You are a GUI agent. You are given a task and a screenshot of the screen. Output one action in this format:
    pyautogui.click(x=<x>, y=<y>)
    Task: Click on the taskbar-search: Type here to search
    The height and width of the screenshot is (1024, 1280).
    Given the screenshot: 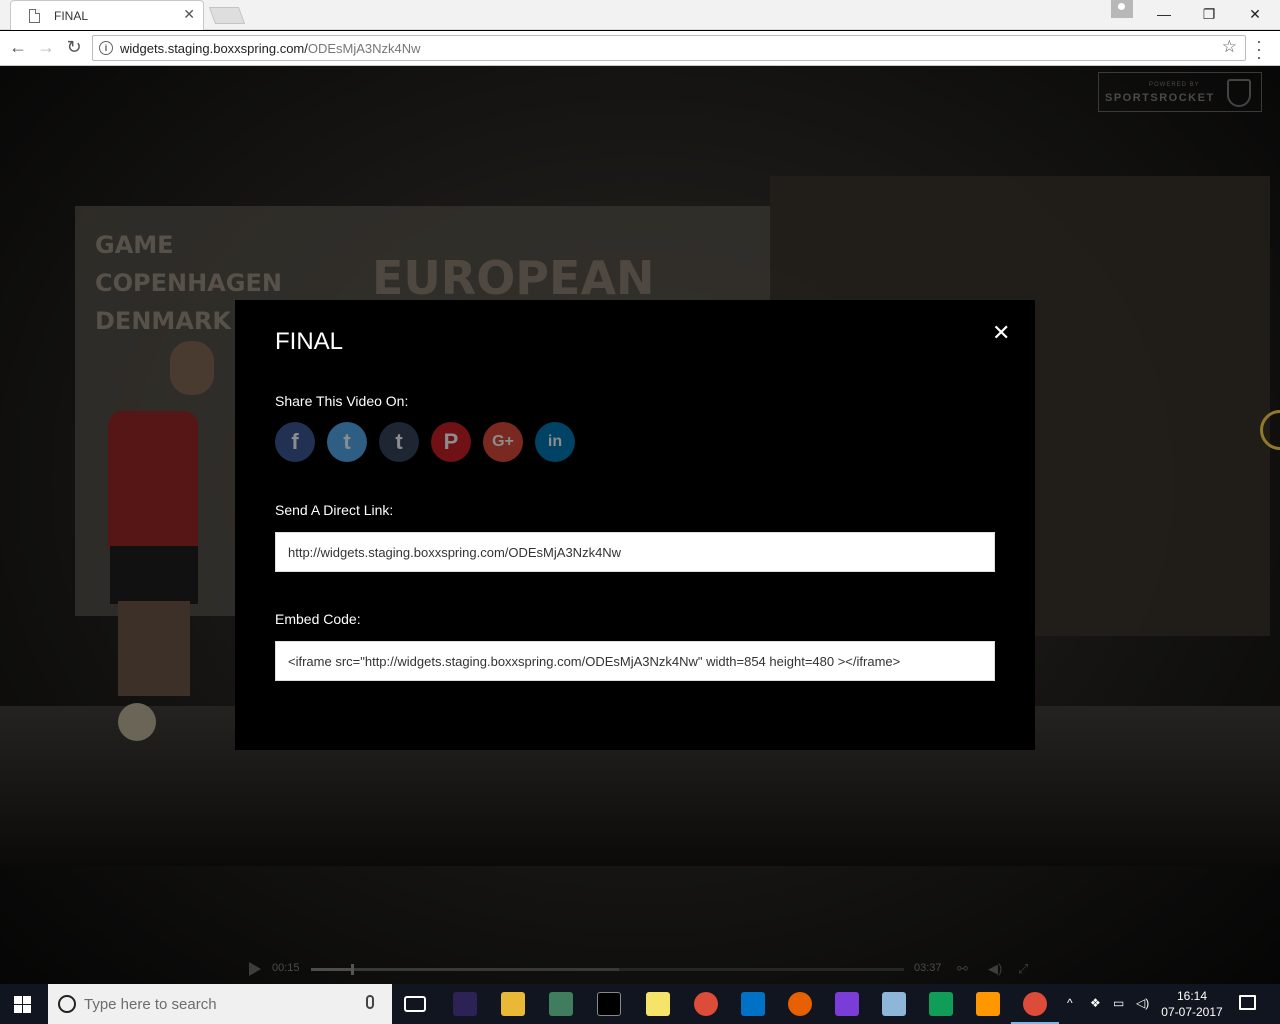 What is the action you would take?
    pyautogui.click(x=220, y=1004)
    